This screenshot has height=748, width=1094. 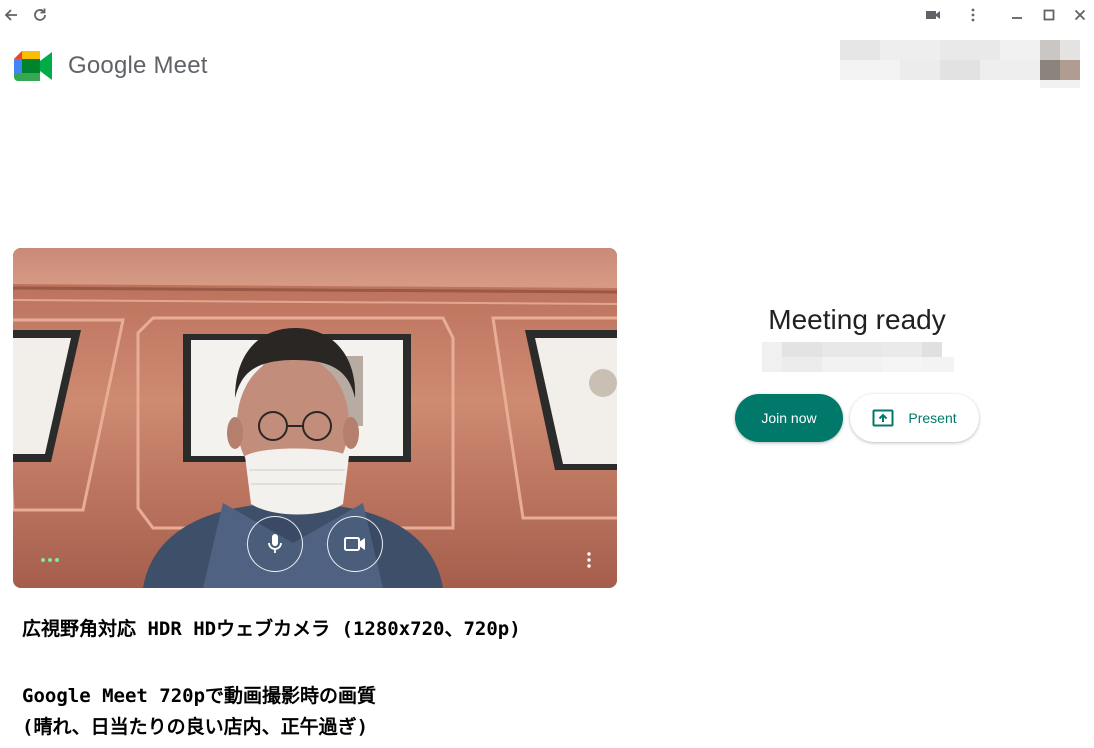 I want to click on back-arrow-icon, so click(x=11, y=15).